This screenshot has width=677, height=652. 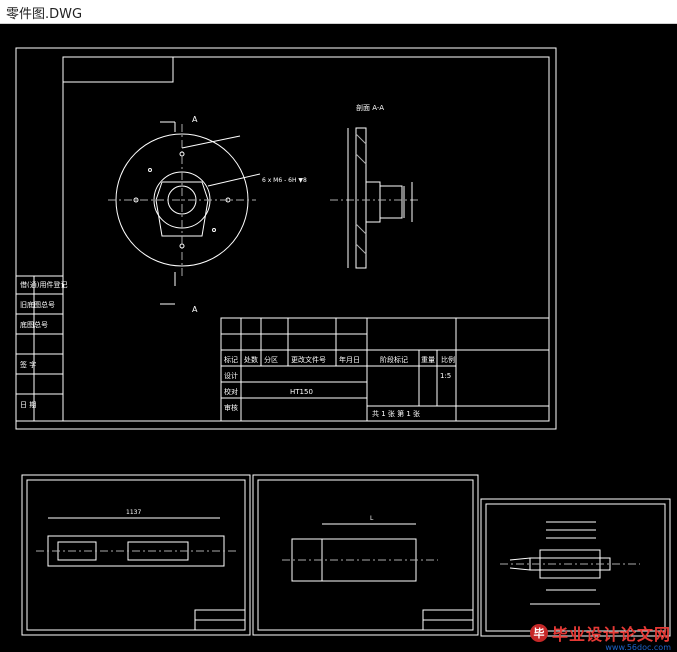 I want to click on sheet2-inner-border, so click(x=136, y=555).